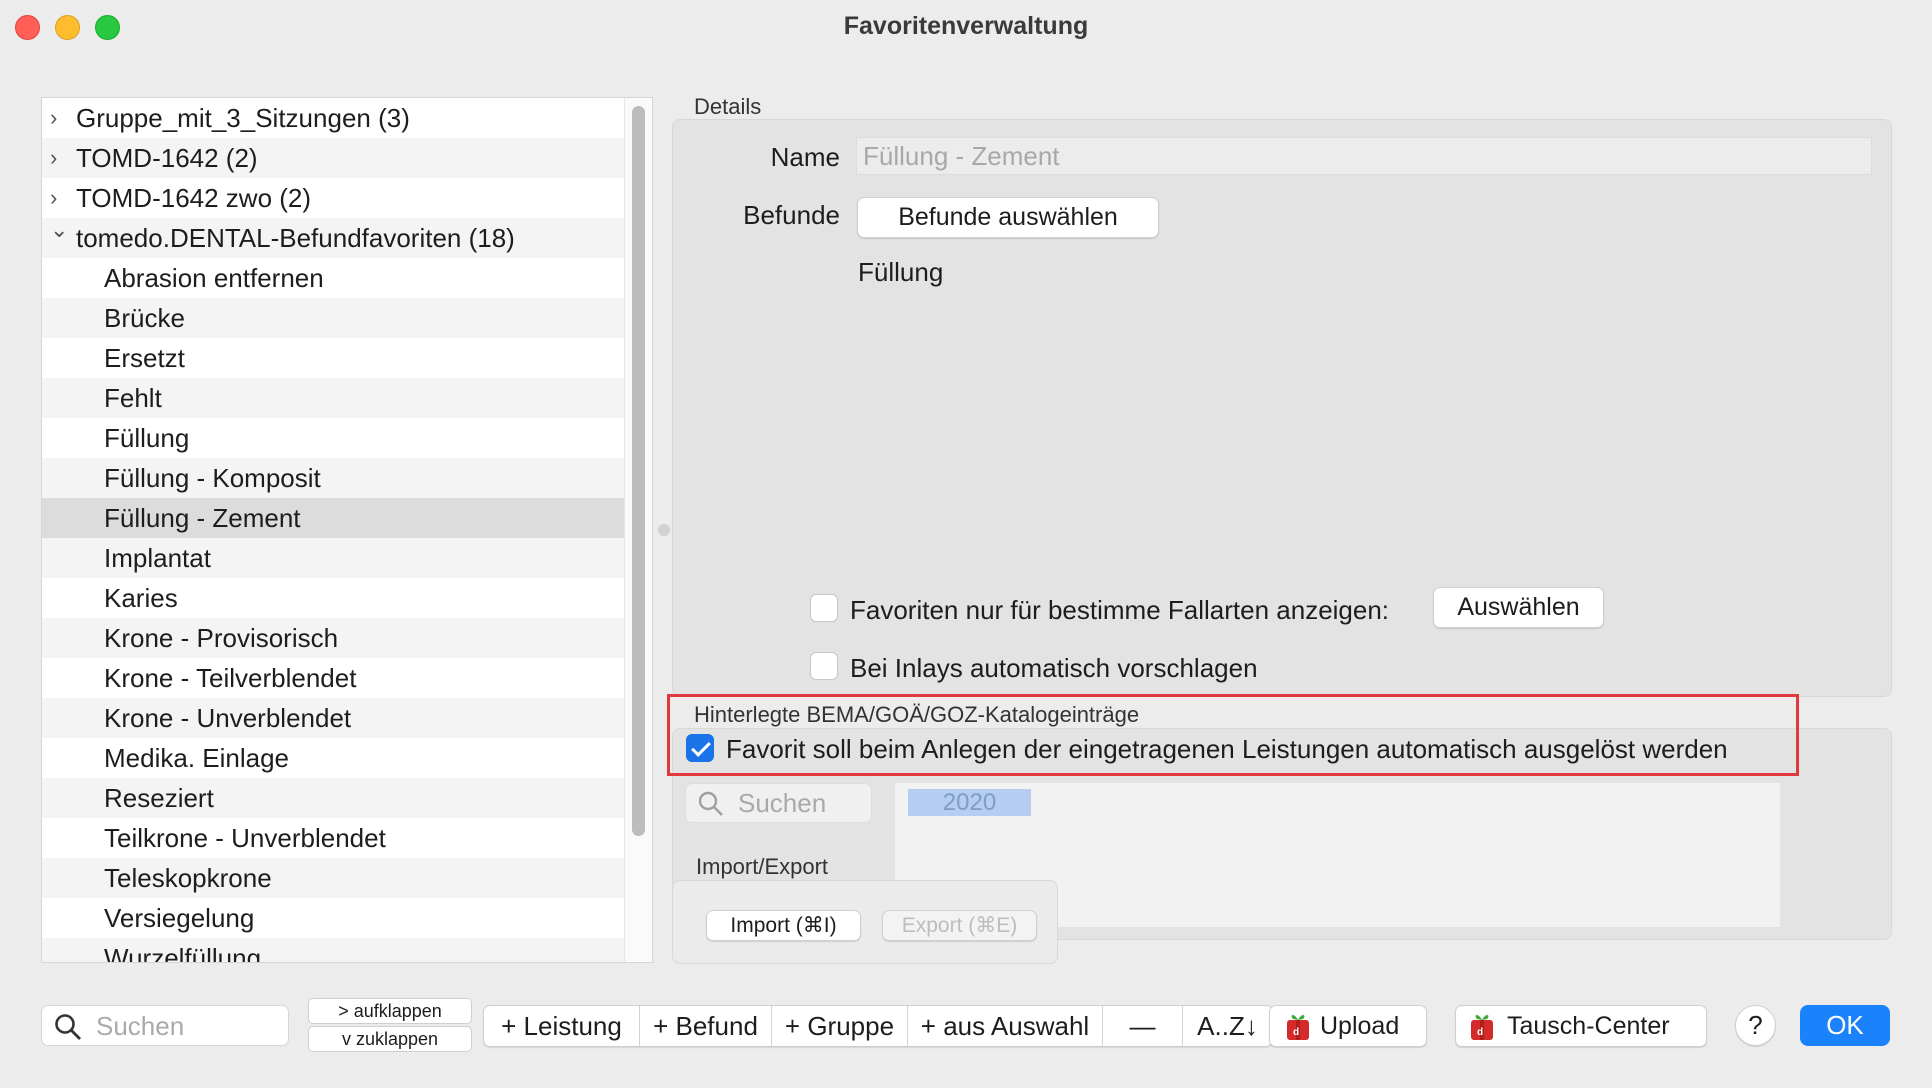 The image size is (1932, 1088). I want to click on tausch-center-button: d Tausch-Center, so click(1581, 1026).